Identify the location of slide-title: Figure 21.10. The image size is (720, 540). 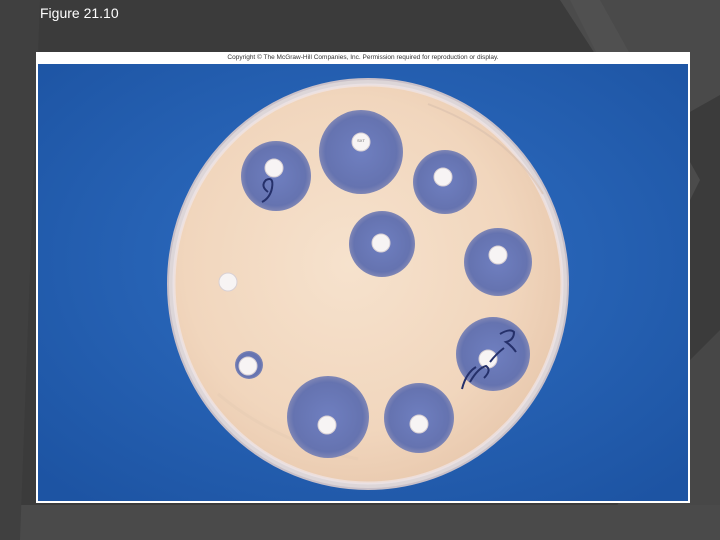
(79, 13).